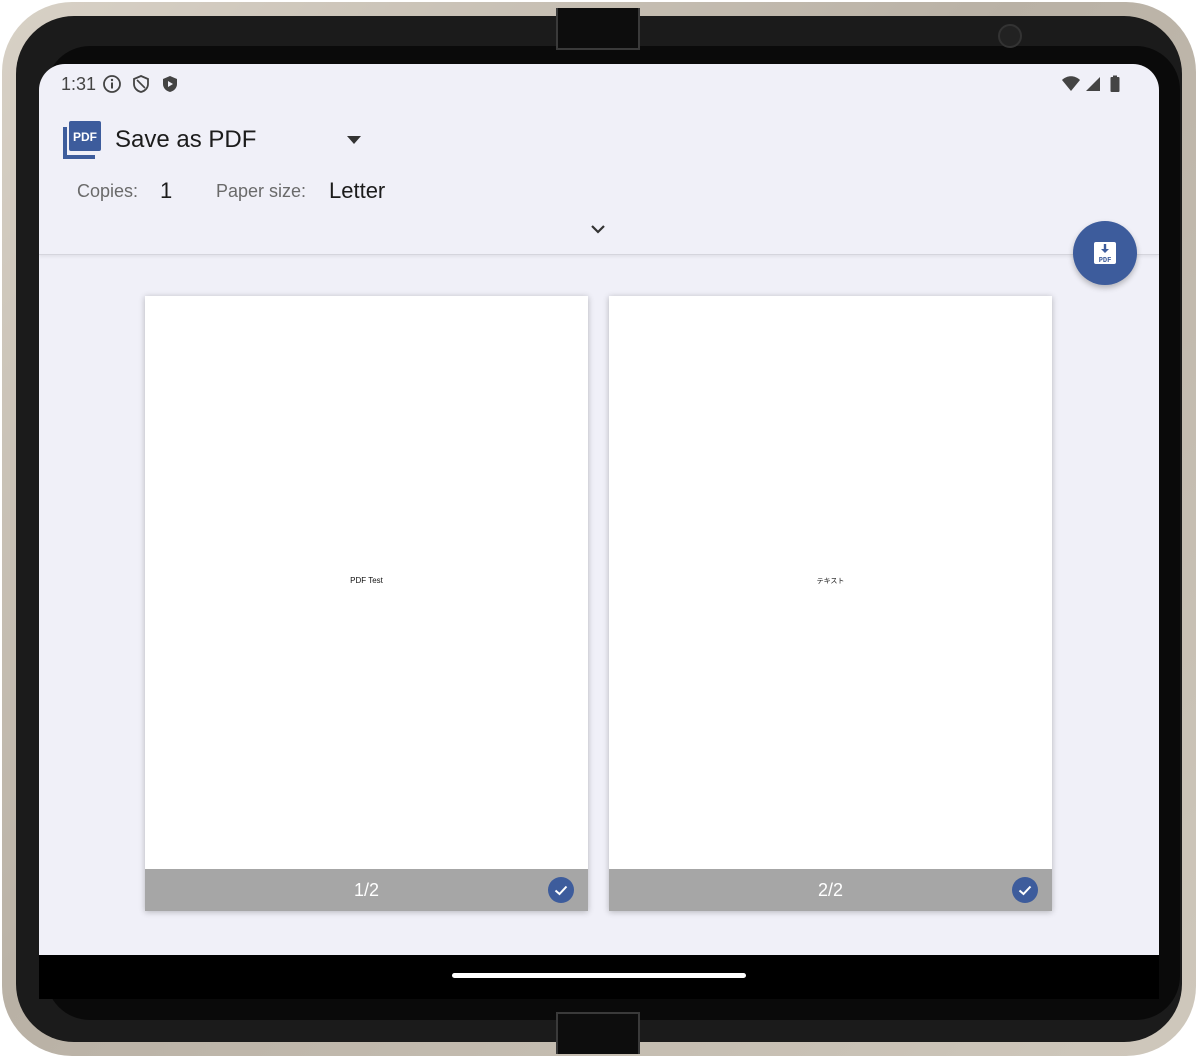  I want to click on copies-value: 1, so click(166, 191).